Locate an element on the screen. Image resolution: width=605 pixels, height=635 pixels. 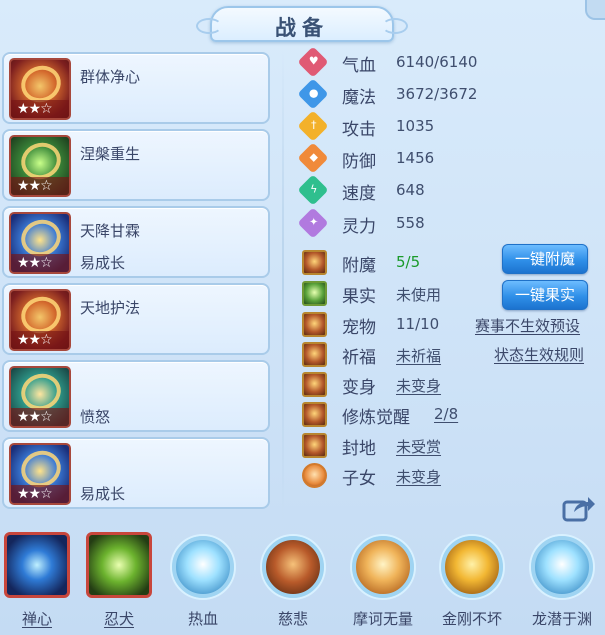
attr-label: 攻击 is located at coordinates (359, 130).